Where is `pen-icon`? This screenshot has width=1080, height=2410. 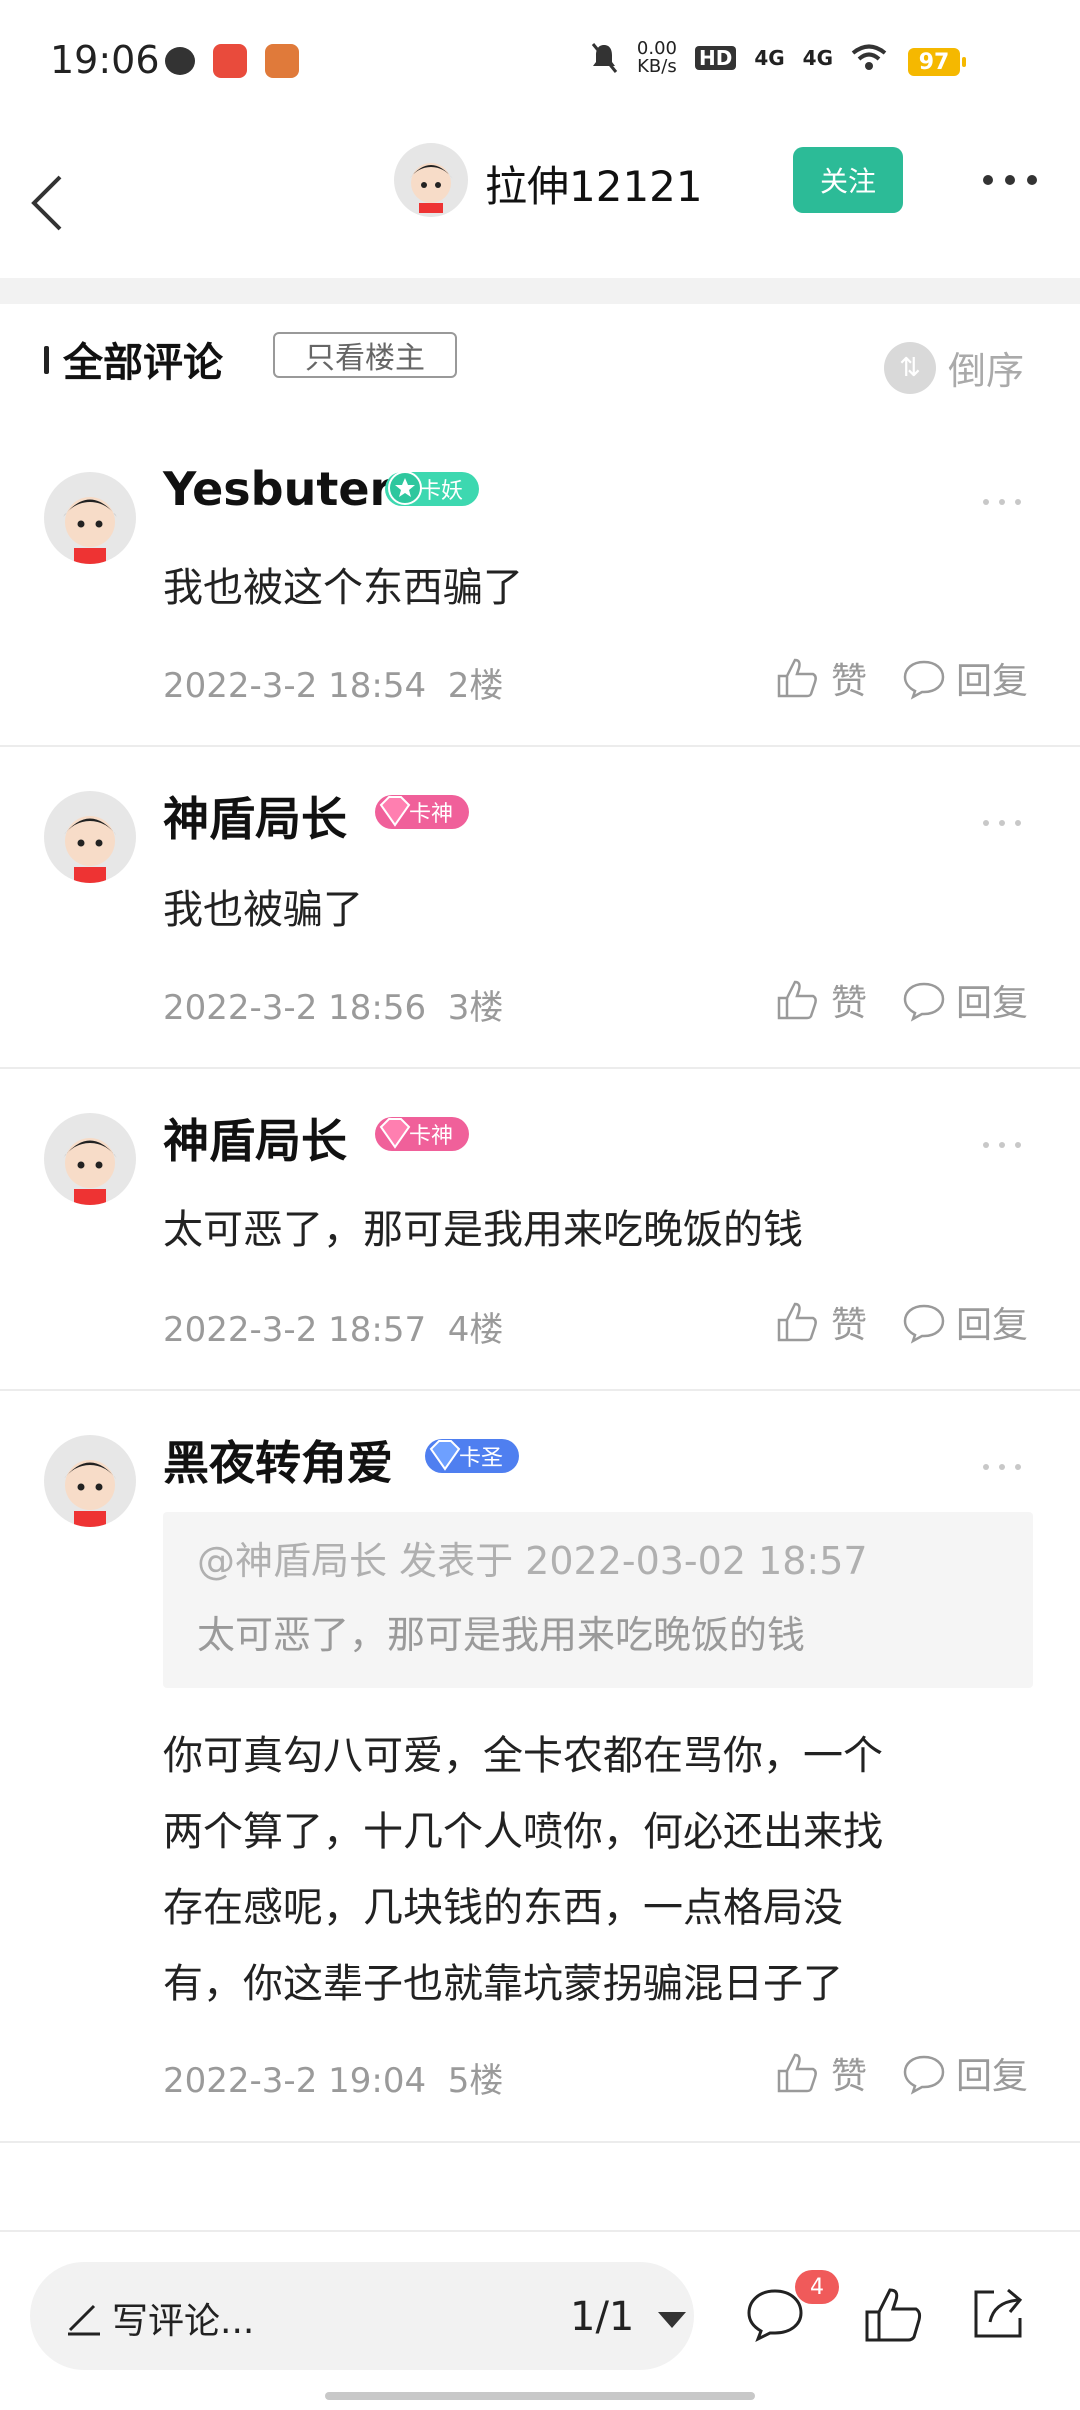
pen-icon is located at coordinates (84, 2320).